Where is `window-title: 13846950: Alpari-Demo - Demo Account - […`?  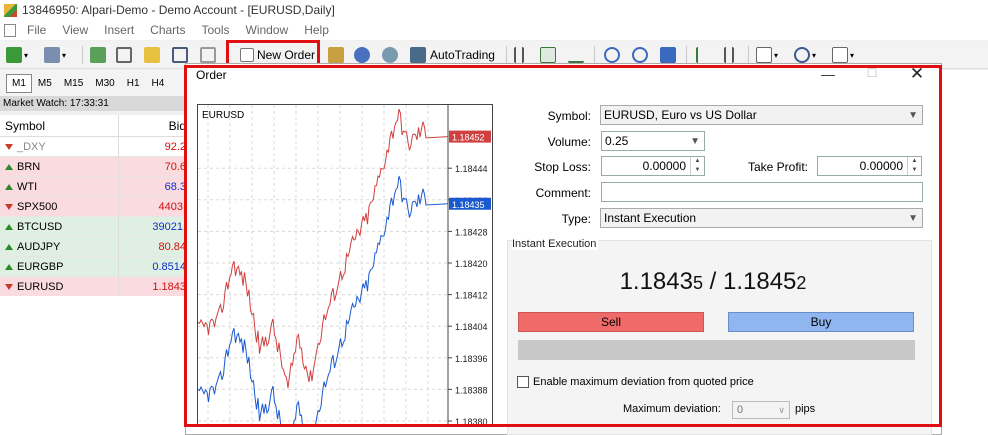 window-title: 13846950: Alpari-Demo - Demo Account - [… is located at coordinates (178, 10).